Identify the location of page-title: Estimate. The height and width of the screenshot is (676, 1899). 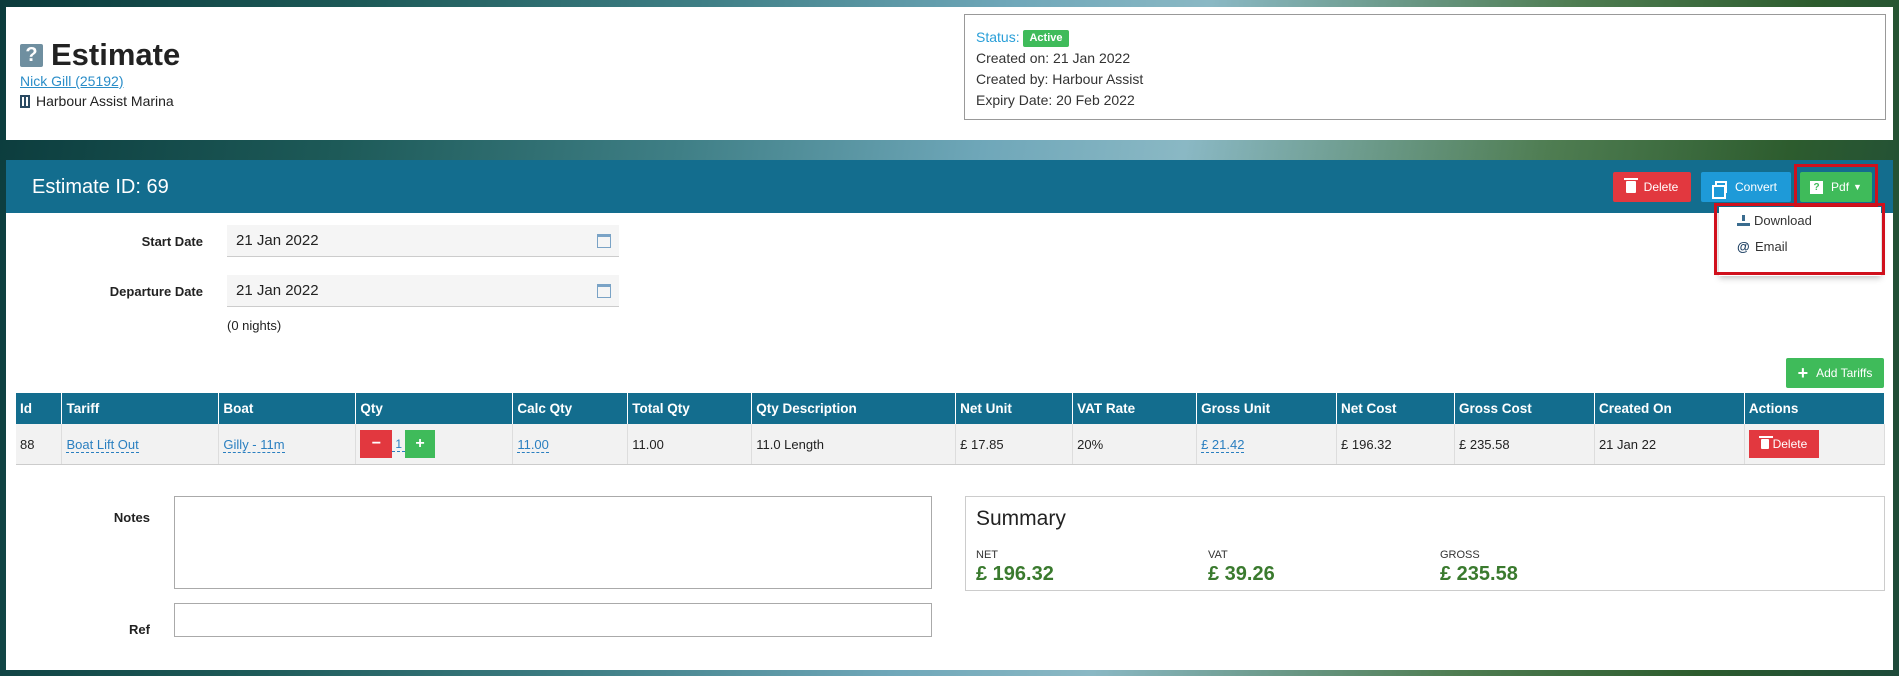
(116, 54).